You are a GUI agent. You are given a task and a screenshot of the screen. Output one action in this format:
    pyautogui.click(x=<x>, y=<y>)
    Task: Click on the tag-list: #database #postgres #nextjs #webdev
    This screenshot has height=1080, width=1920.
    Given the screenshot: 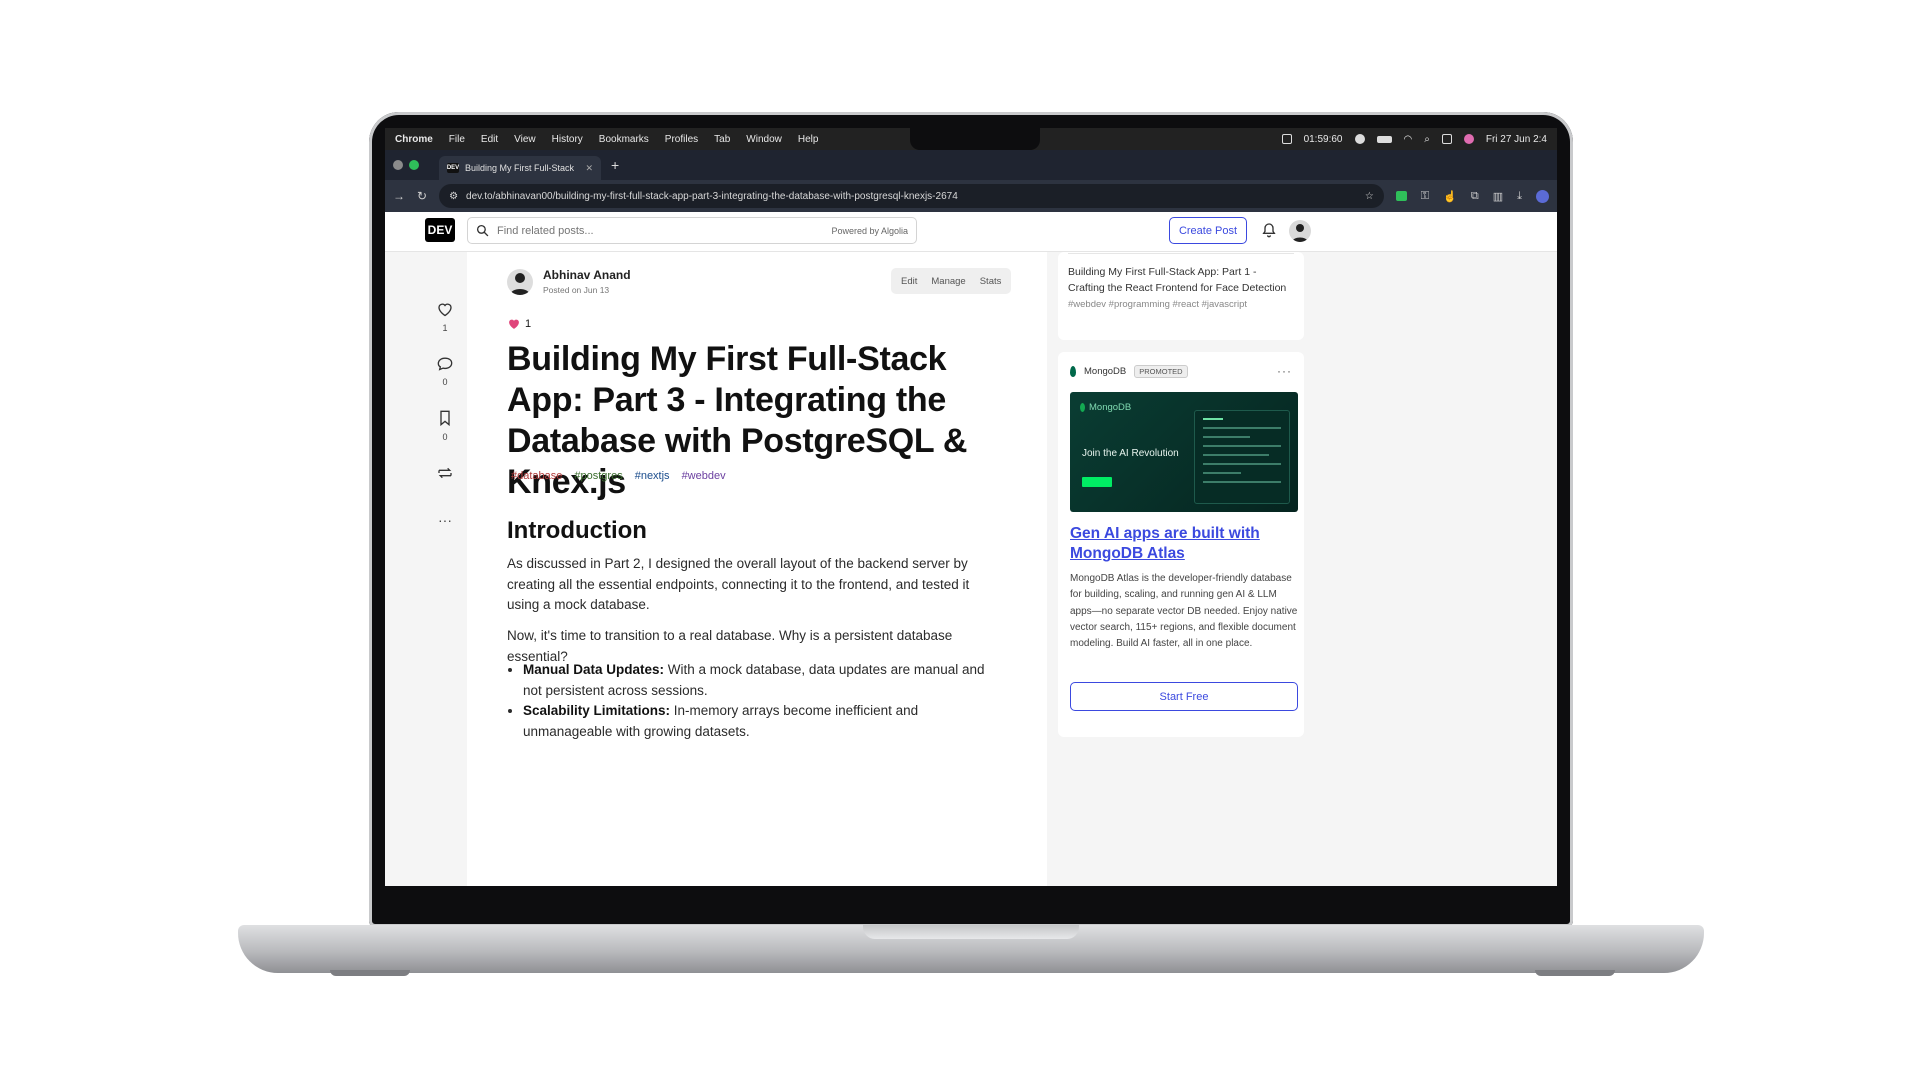 What is the action you would take?
    pyautogui.click(x=618, y=476)
    